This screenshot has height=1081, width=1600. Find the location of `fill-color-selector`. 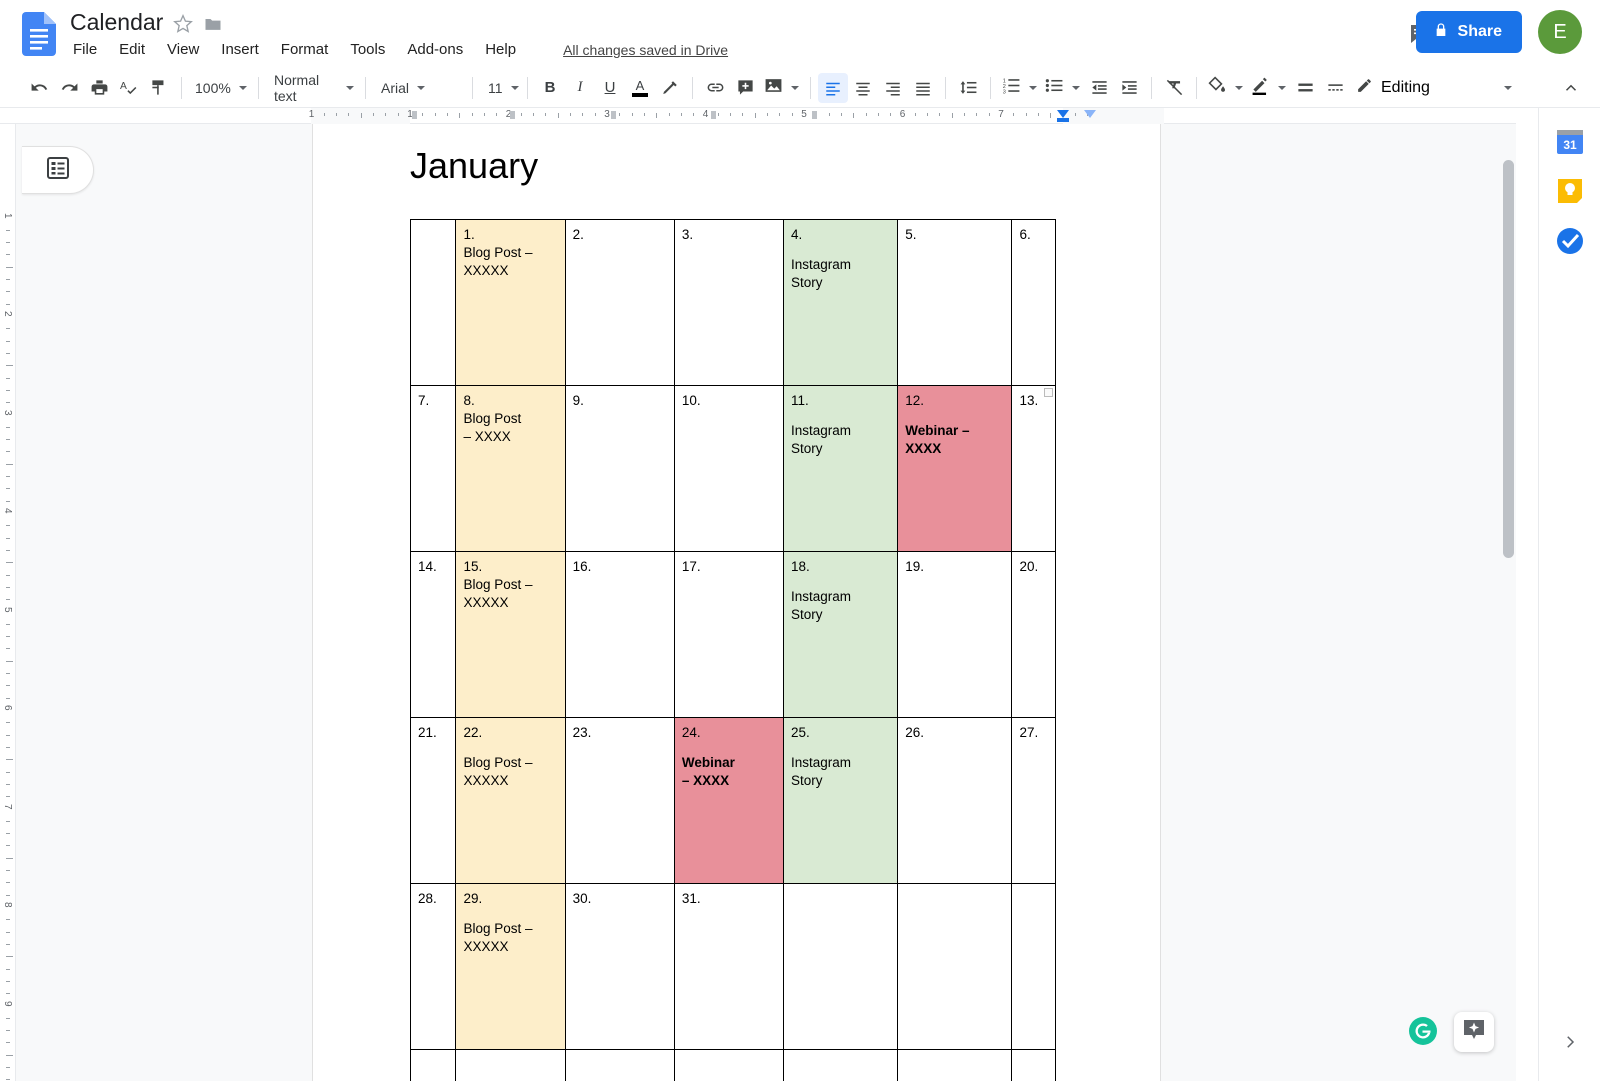

fill-color-selector is located at coordinates (1225, 88).